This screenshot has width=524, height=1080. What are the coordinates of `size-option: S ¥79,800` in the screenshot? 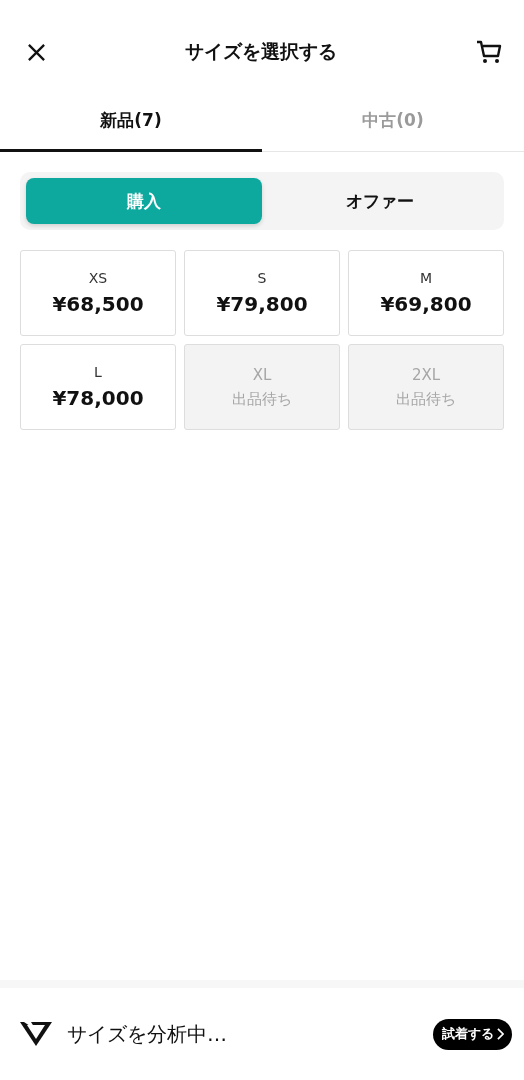 It's located at (262, 293).